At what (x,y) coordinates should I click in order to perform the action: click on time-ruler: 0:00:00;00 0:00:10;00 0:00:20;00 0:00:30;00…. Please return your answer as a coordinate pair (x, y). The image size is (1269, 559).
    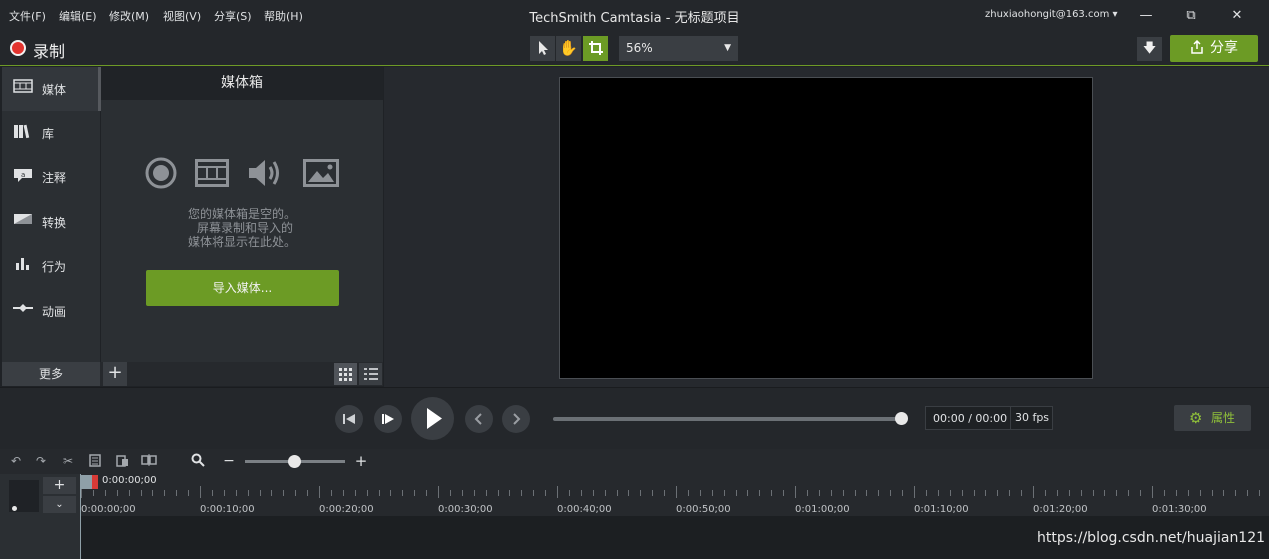
    Looking at the image, I should click on (674, 495).